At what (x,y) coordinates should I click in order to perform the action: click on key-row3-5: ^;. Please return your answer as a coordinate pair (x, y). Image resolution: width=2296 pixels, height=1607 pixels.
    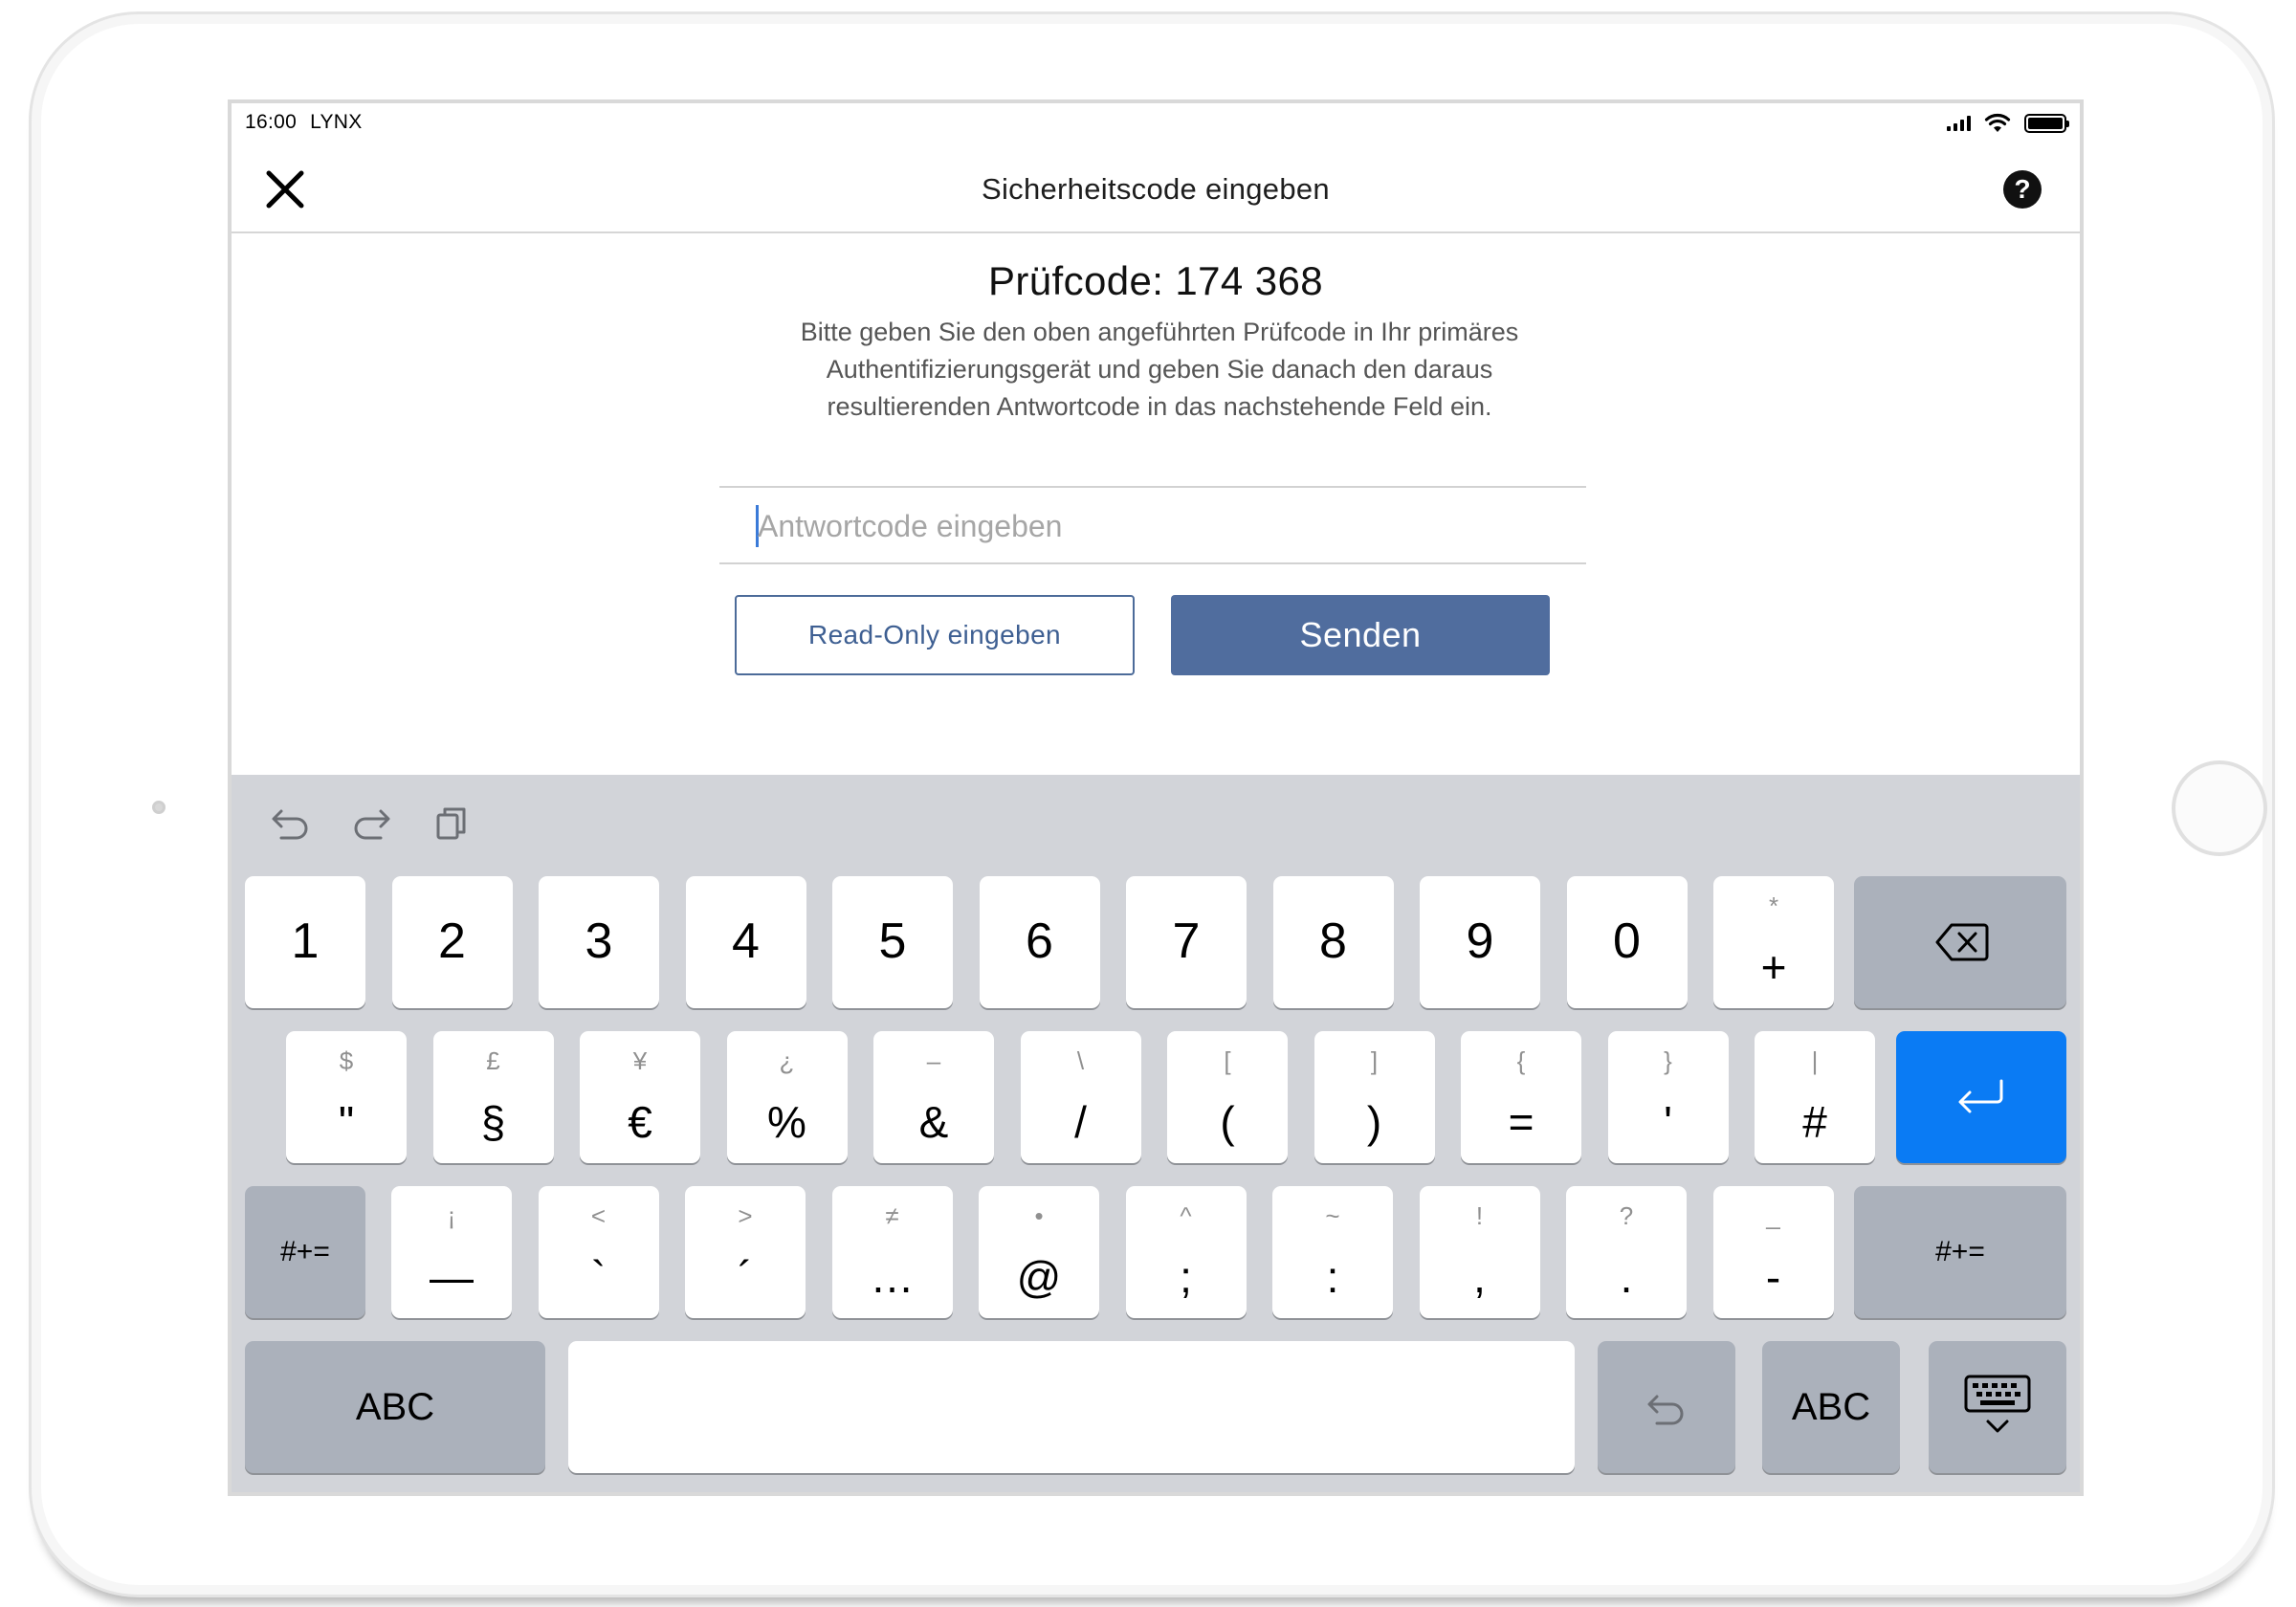
    Looking at the image, I should click on (1186, 1252).